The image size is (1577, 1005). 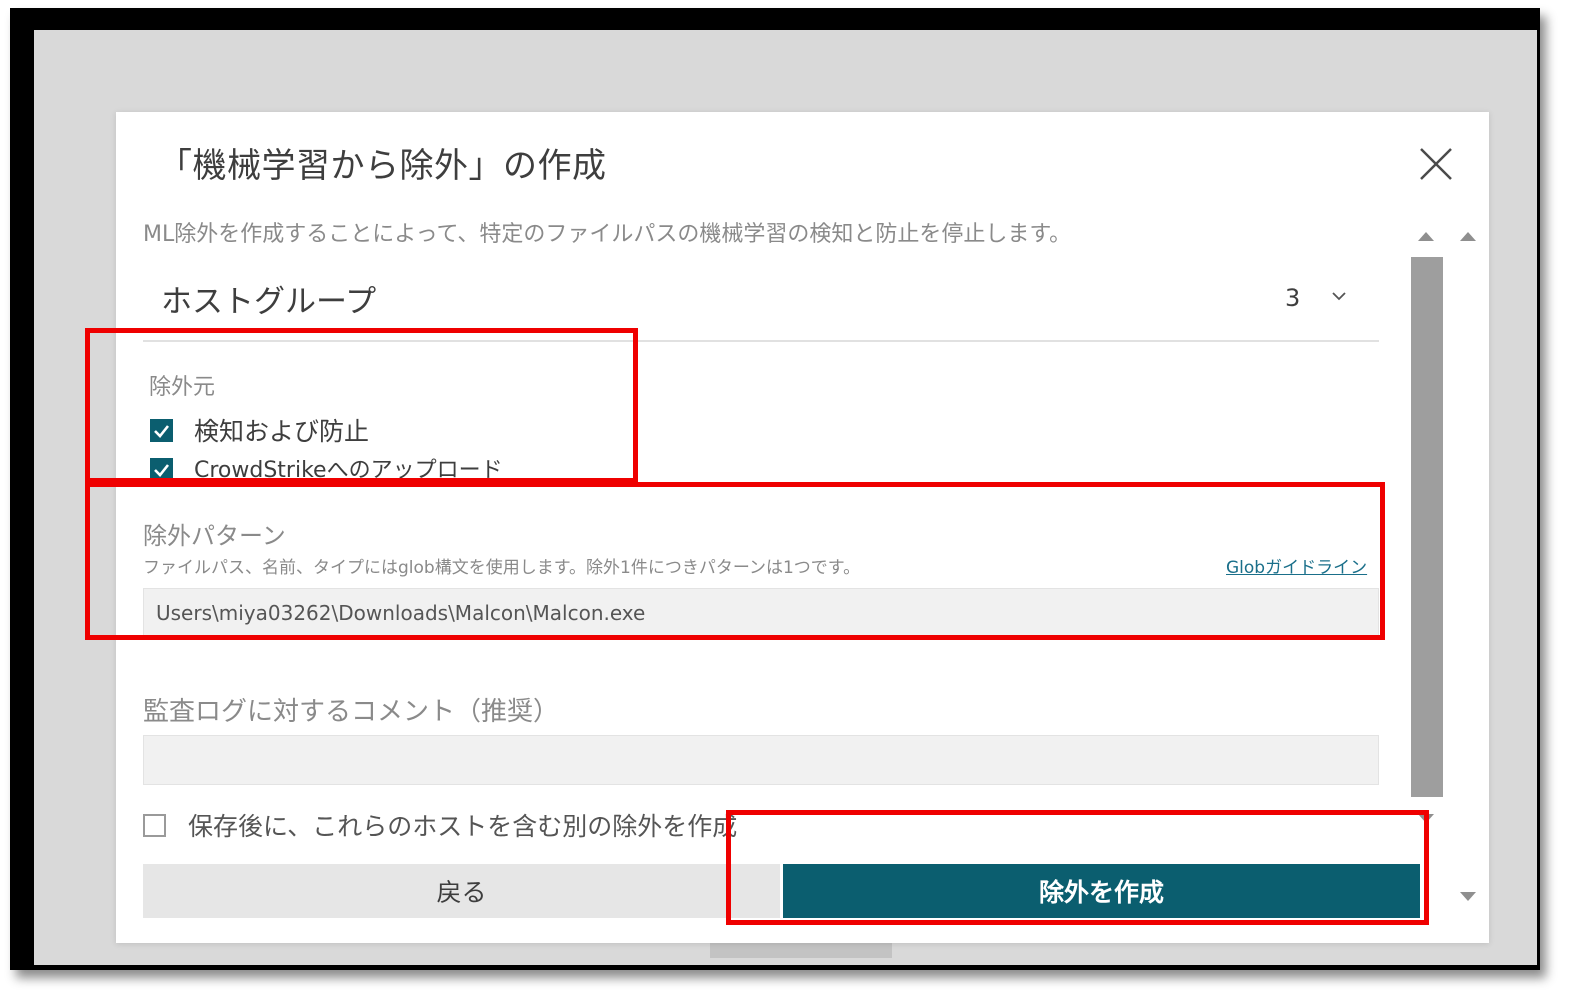 I want to click on create-another-label: 保存後に、これらのホストを含む別の除外を作成, so click(x=463, y=826).